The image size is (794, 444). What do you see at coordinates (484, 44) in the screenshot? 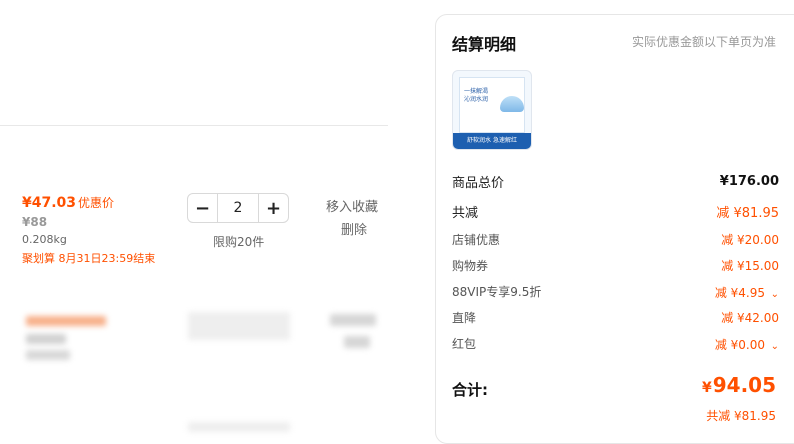
I see `panel-title: 结算明细` at bounding box center [484, 44].